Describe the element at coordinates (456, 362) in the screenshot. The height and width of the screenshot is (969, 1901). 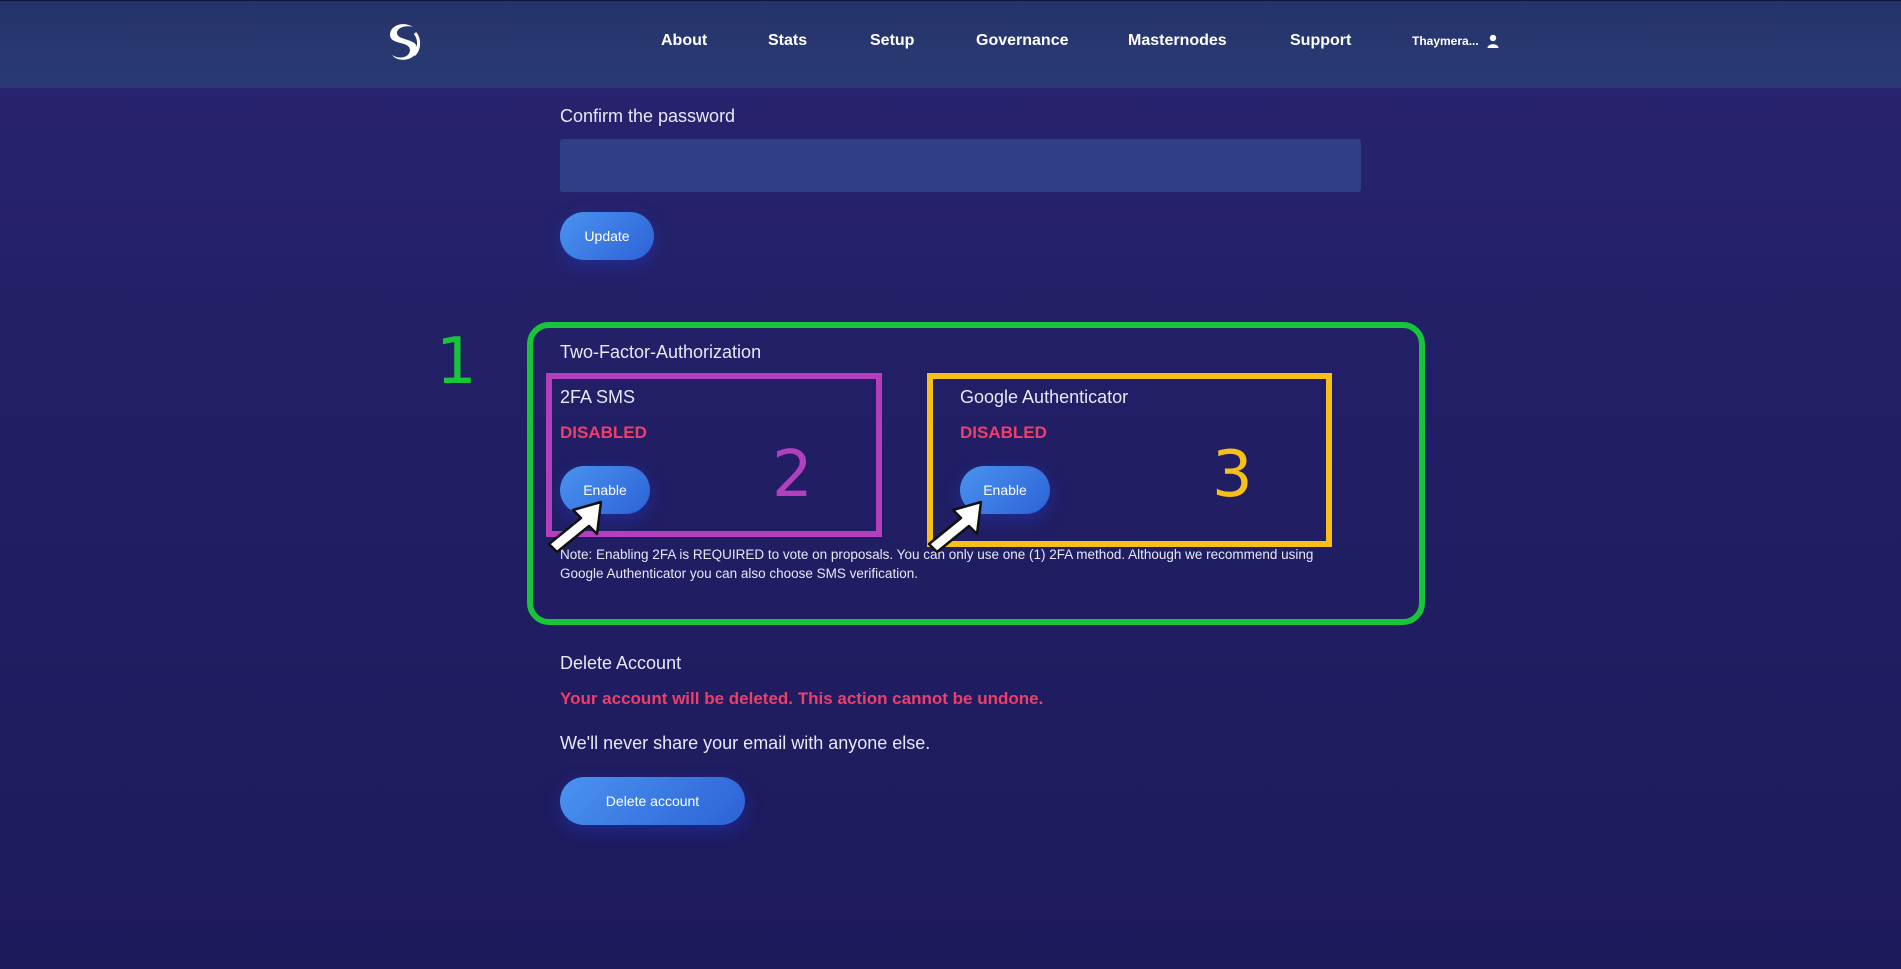
I see `annotation-number-1: 1` at that location.